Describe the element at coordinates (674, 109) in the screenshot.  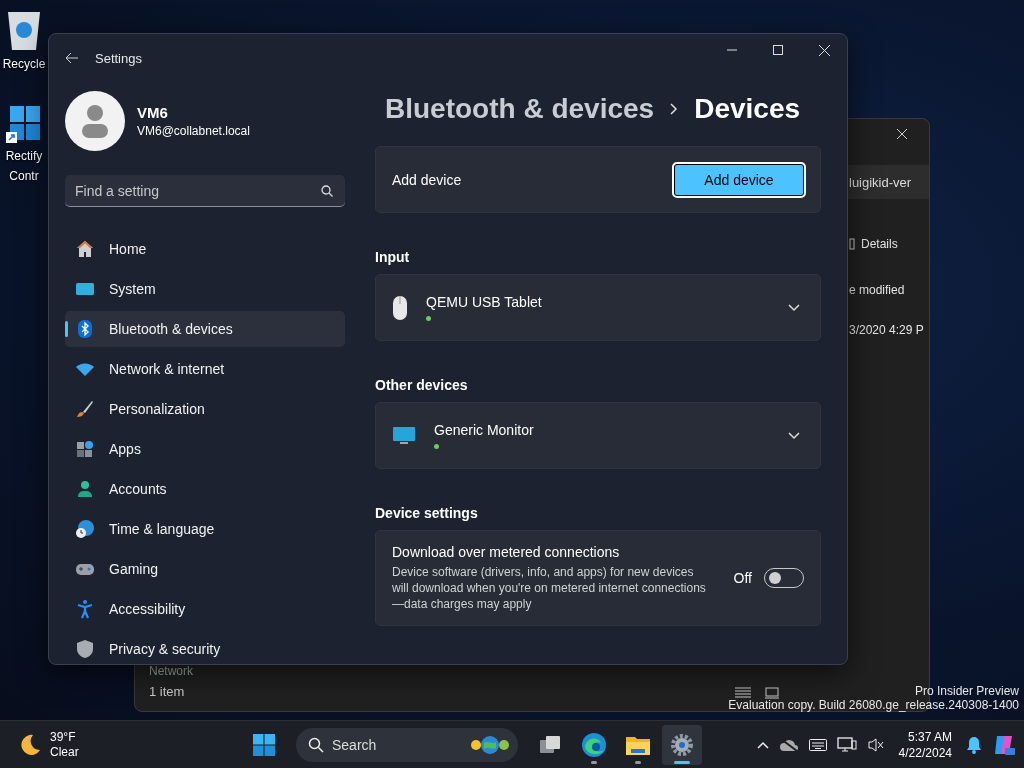
I see `chevron-right-icon` at that location.